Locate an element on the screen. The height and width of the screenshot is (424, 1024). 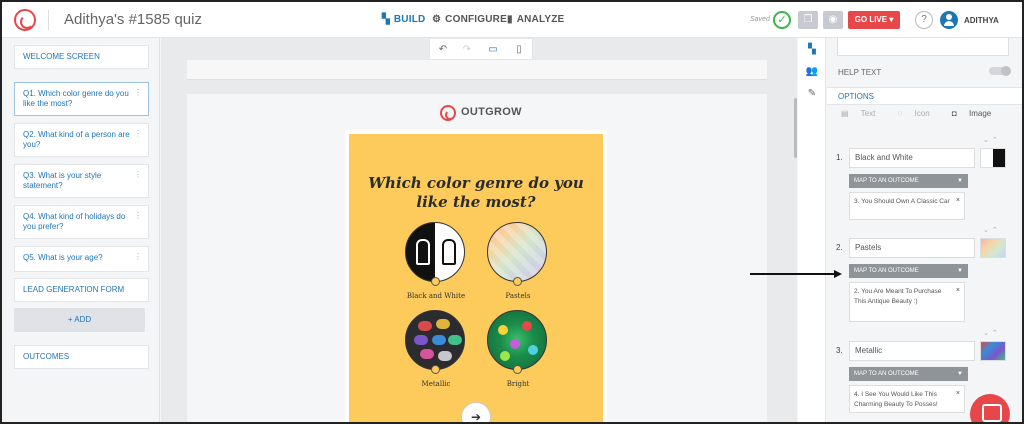
mapped-outcome: 3. You Should Own A Classic Car × is located at coordinates (907, 206).